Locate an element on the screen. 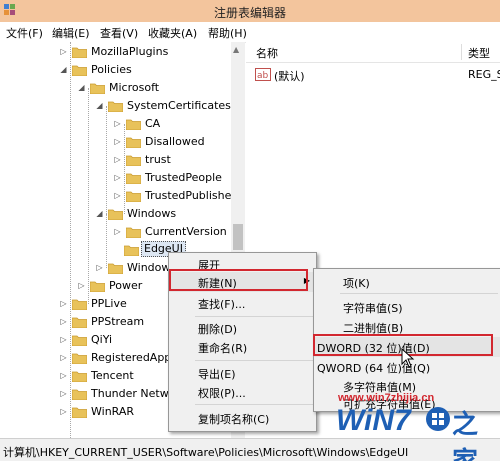 The height and width of the screenshot is (461, 500). column-name-header: 名称 is located at coordinates (267, 53).